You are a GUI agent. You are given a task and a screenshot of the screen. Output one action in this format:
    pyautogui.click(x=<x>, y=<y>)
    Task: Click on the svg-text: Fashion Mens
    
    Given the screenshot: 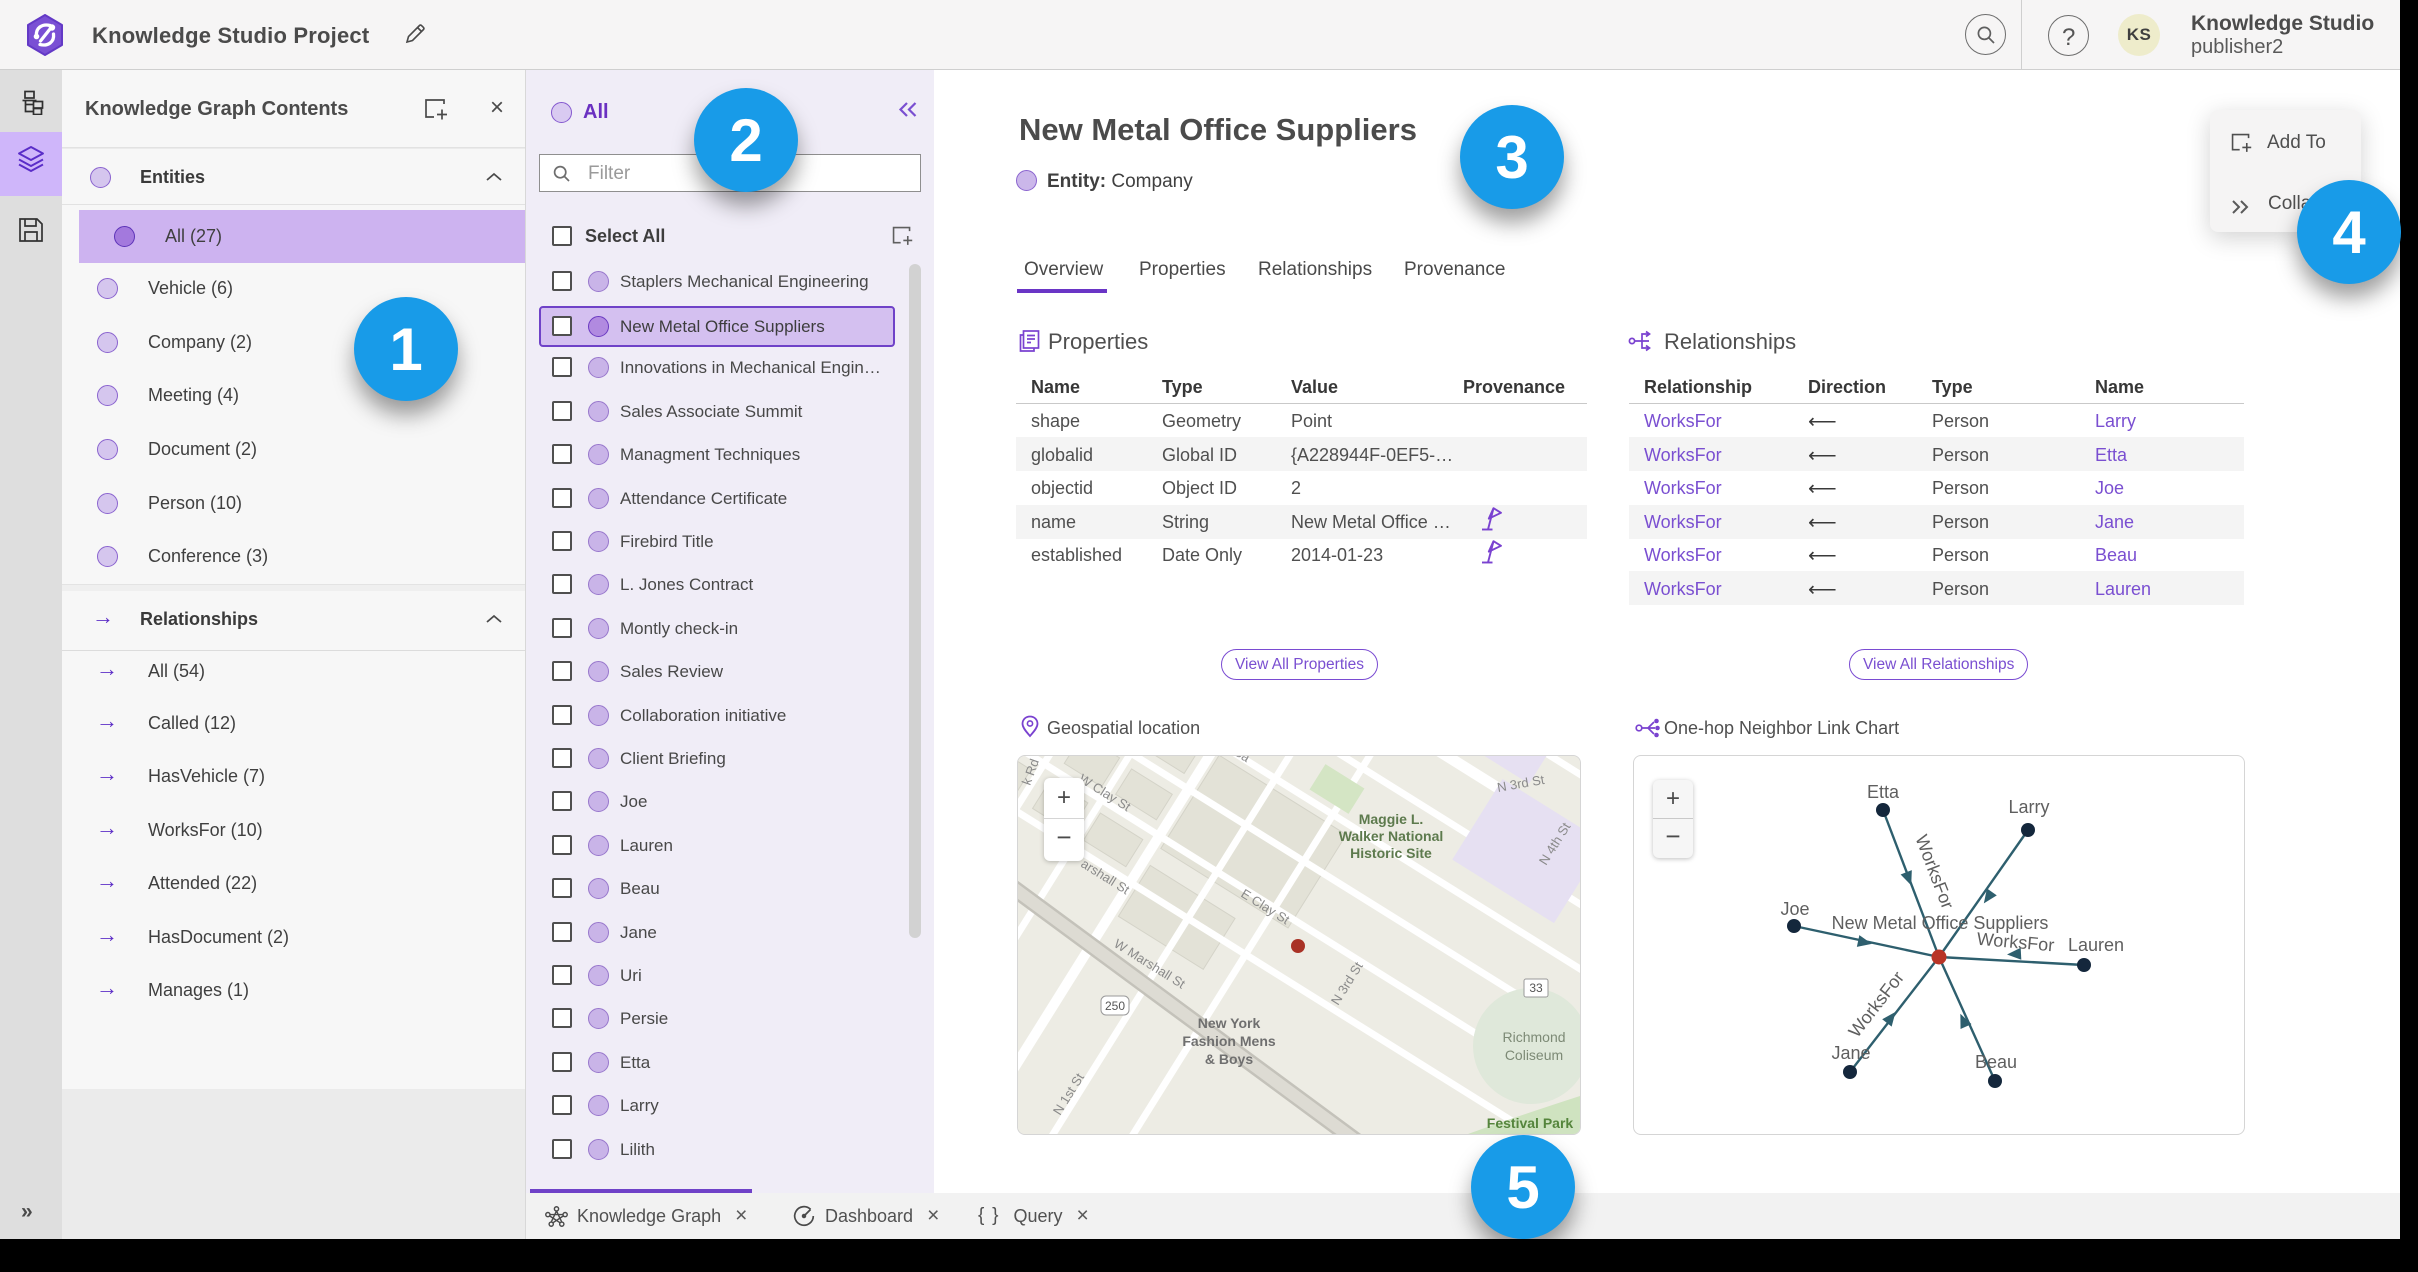 What is the action you would take?
    pyautogui.click(x=1229, y=1041)
    